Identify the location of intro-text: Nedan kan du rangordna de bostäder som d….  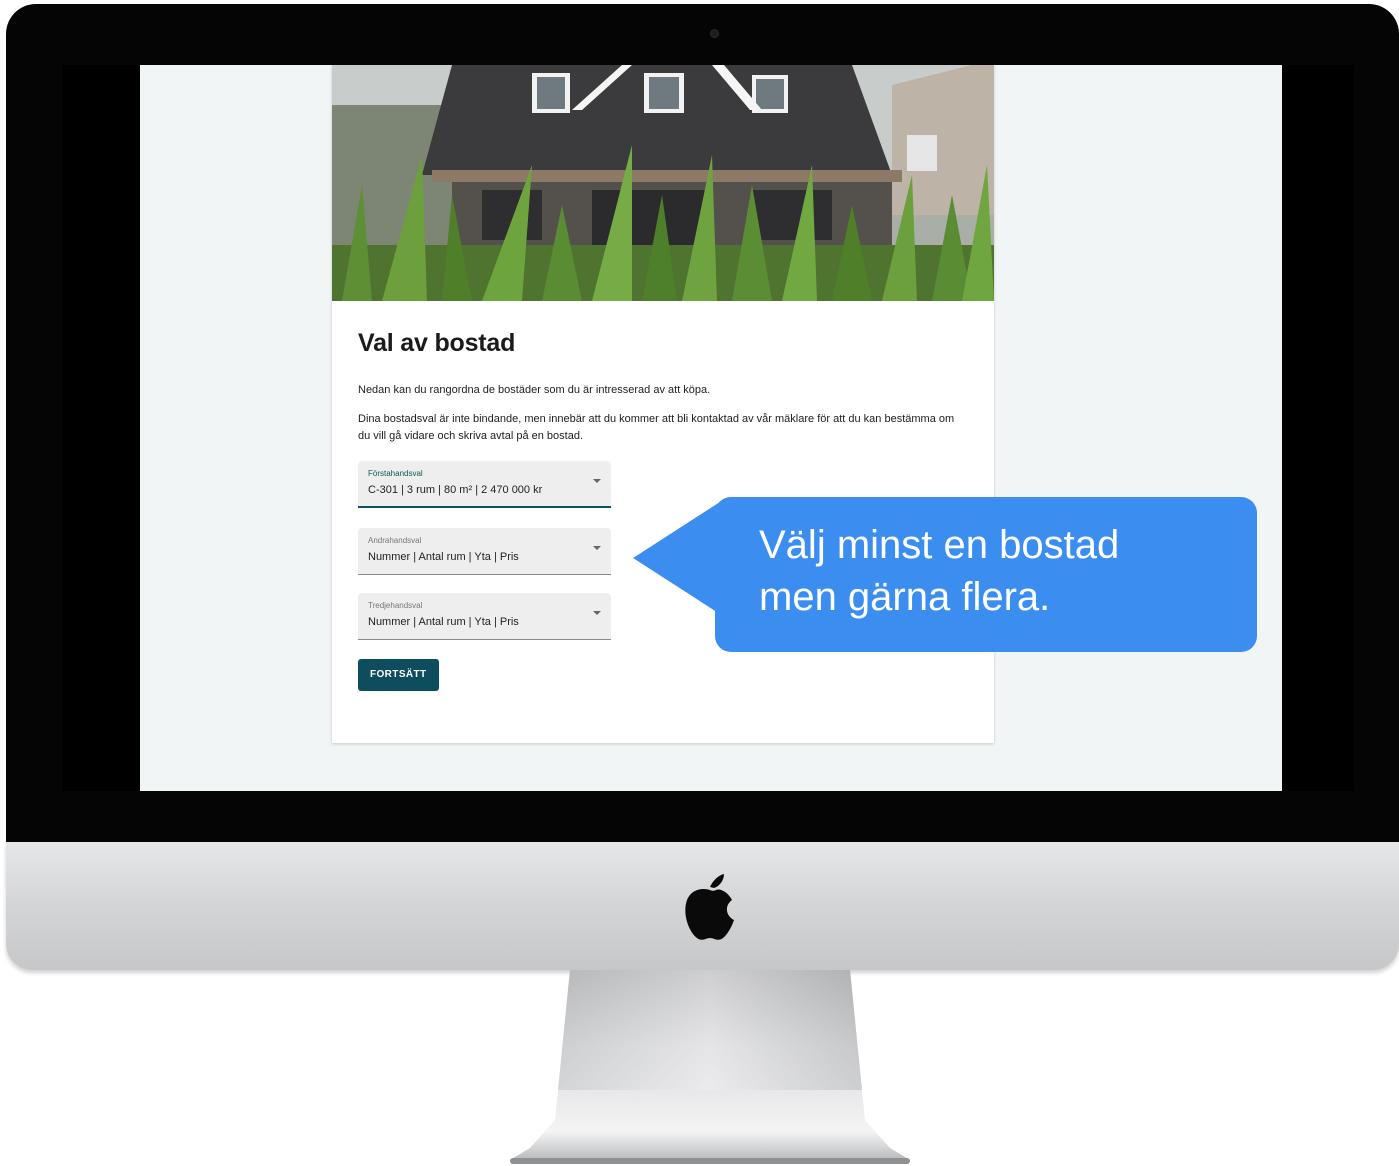
(534, 390).